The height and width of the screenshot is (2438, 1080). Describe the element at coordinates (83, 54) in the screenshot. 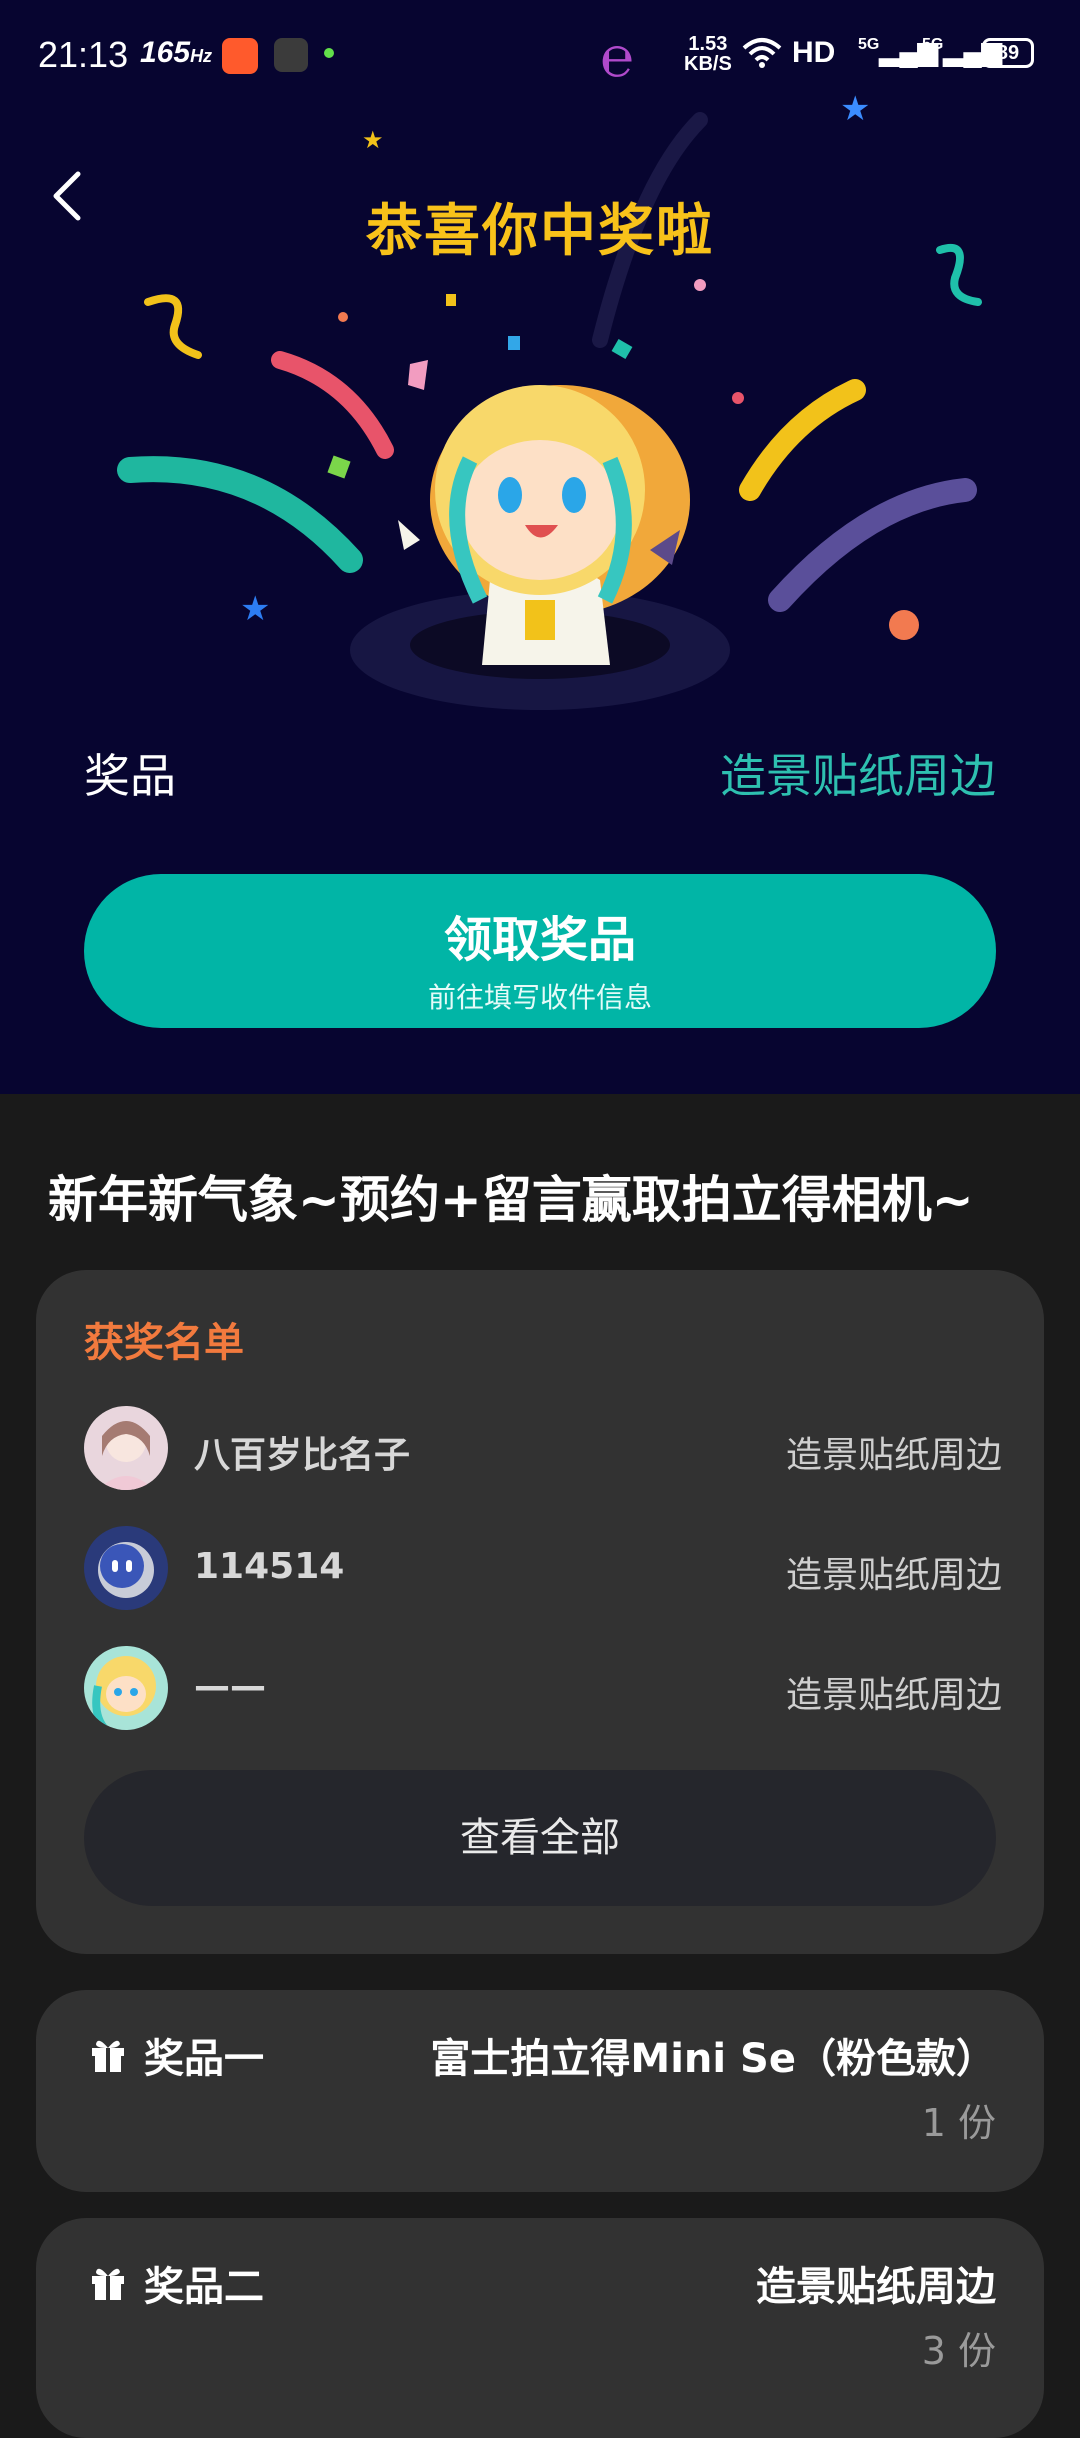

I see `status-time: 21:13` at that location.